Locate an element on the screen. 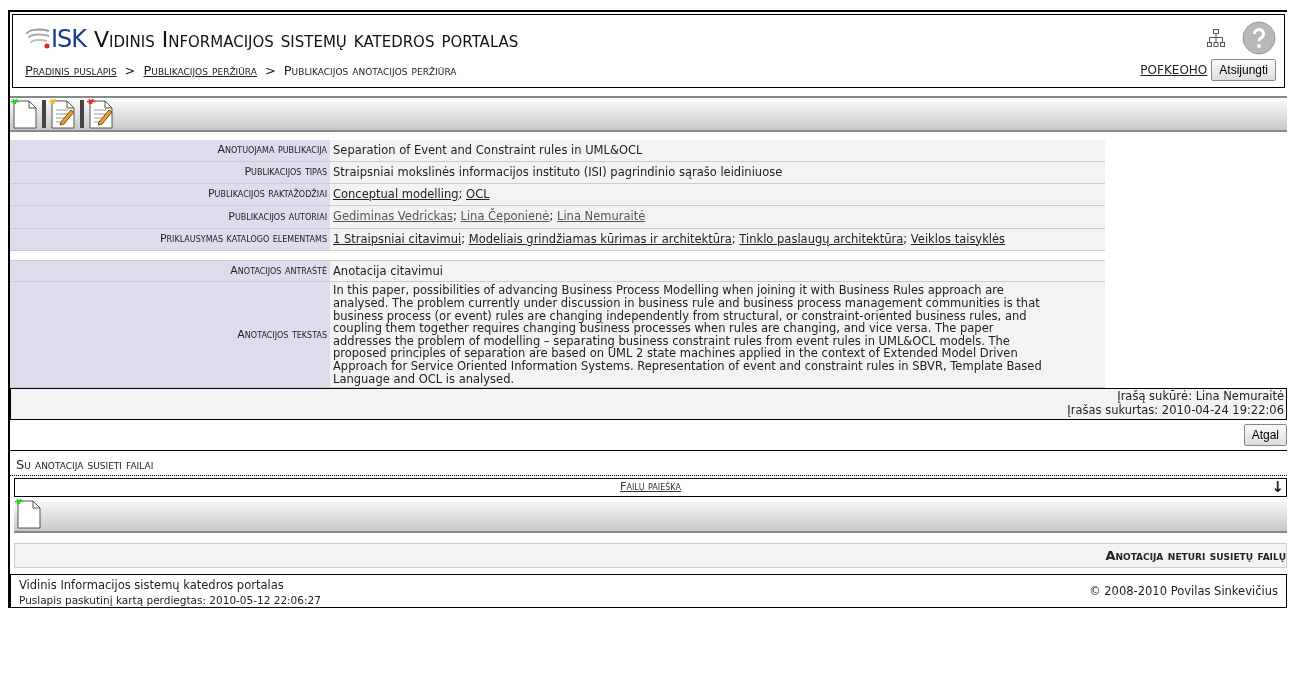 This screenshot has height=691, width=1289. breadcrumb-link: Publikacijos peržiūra is located at coordinates (200, 71).